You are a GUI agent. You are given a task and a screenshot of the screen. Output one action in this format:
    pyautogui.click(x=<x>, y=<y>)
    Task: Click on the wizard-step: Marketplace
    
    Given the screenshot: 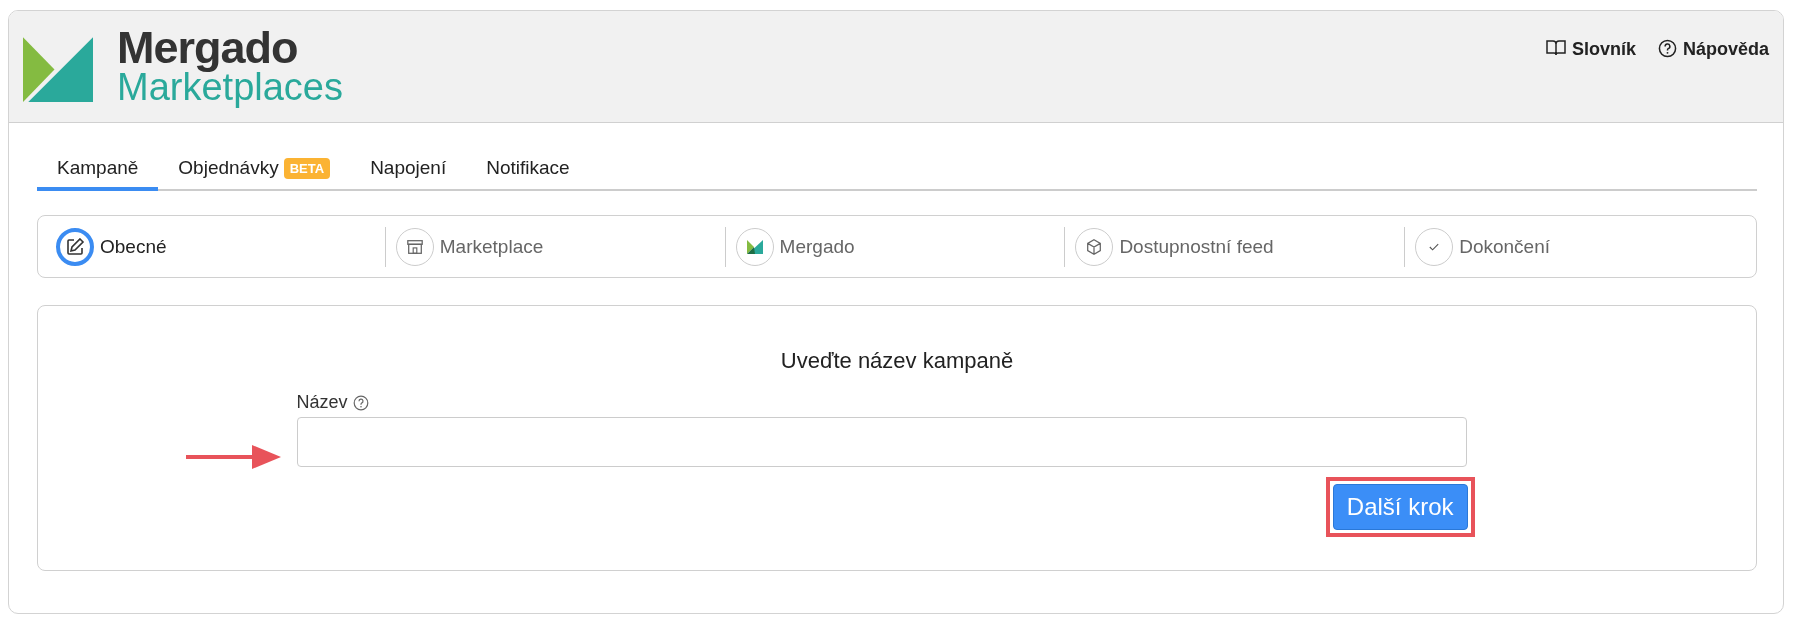 What is the action you would take?
    pyautogui.click(x=555, y=246)
    